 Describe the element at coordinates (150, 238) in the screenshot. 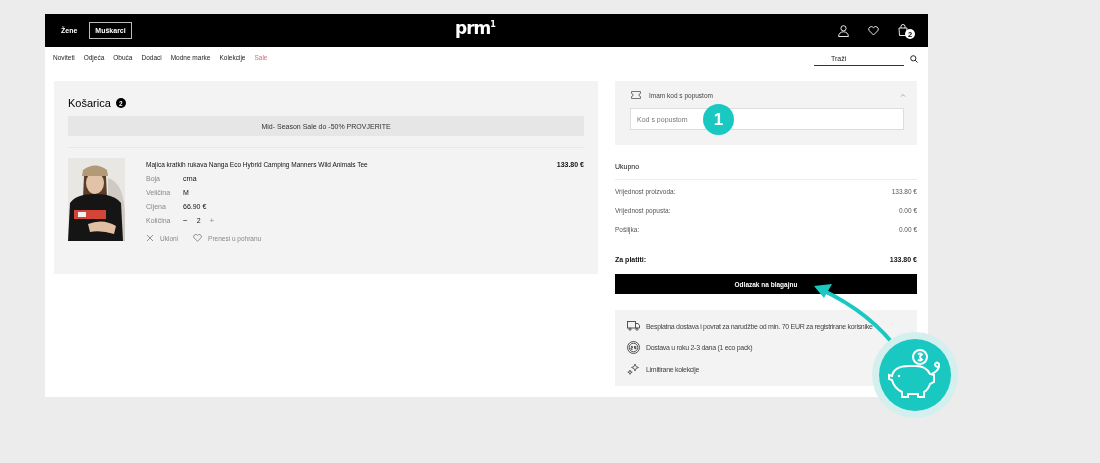

I see `close-icon` at that location.